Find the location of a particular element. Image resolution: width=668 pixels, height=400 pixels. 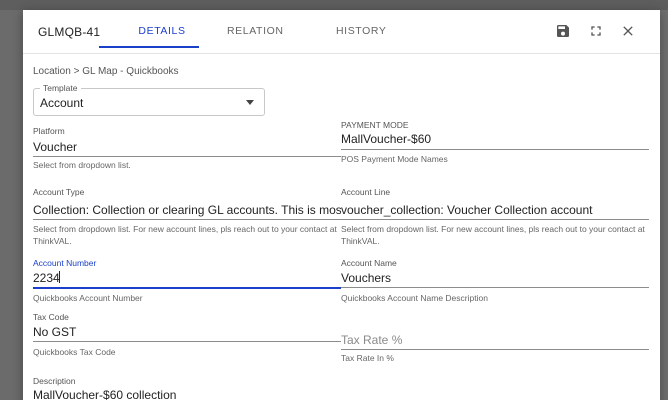

payment-mode-label: PAYMENT MODE is located at coordinates (375, 125).